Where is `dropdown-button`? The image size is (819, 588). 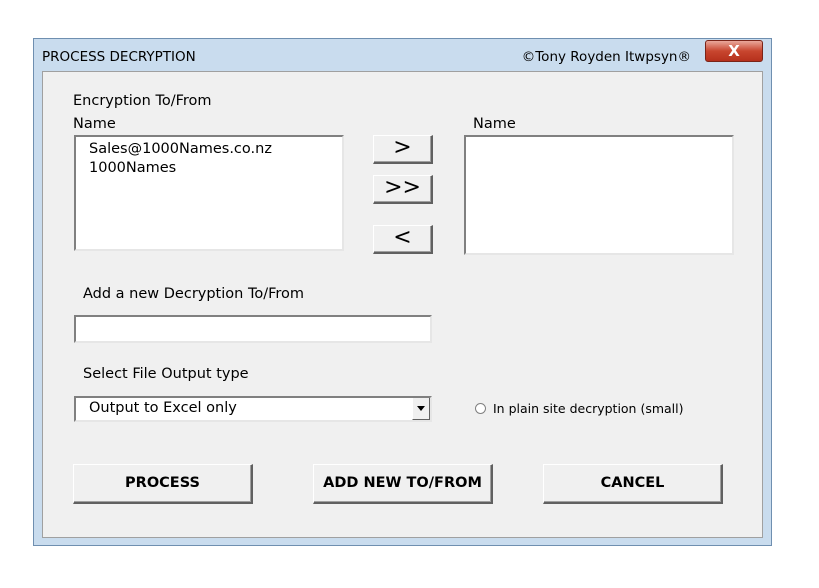
dropdown-button is located at coordinates (421, 409).